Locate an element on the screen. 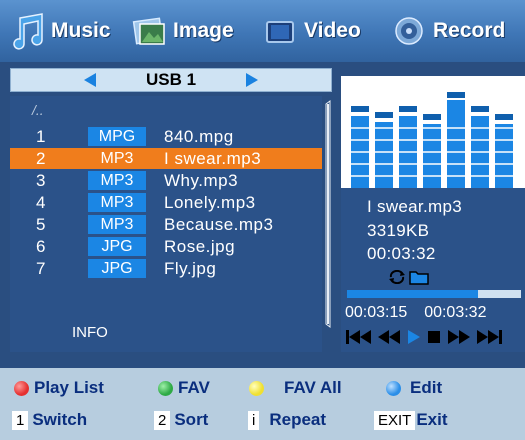 The image size is (525, 440). tab-video-label: Video is located at coordinates (332, 30).